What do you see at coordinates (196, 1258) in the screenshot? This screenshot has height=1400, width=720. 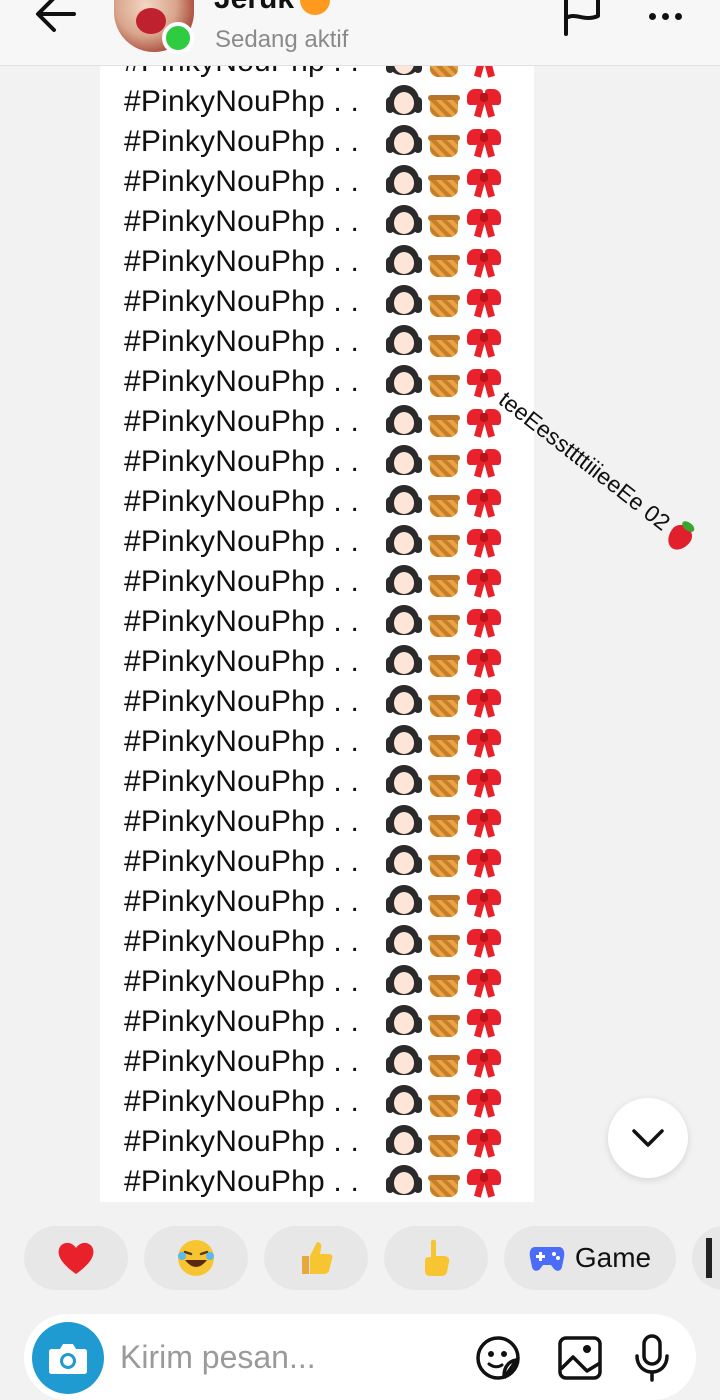 I see `quick-reply-laugh` at bounding box center [196, 1258].